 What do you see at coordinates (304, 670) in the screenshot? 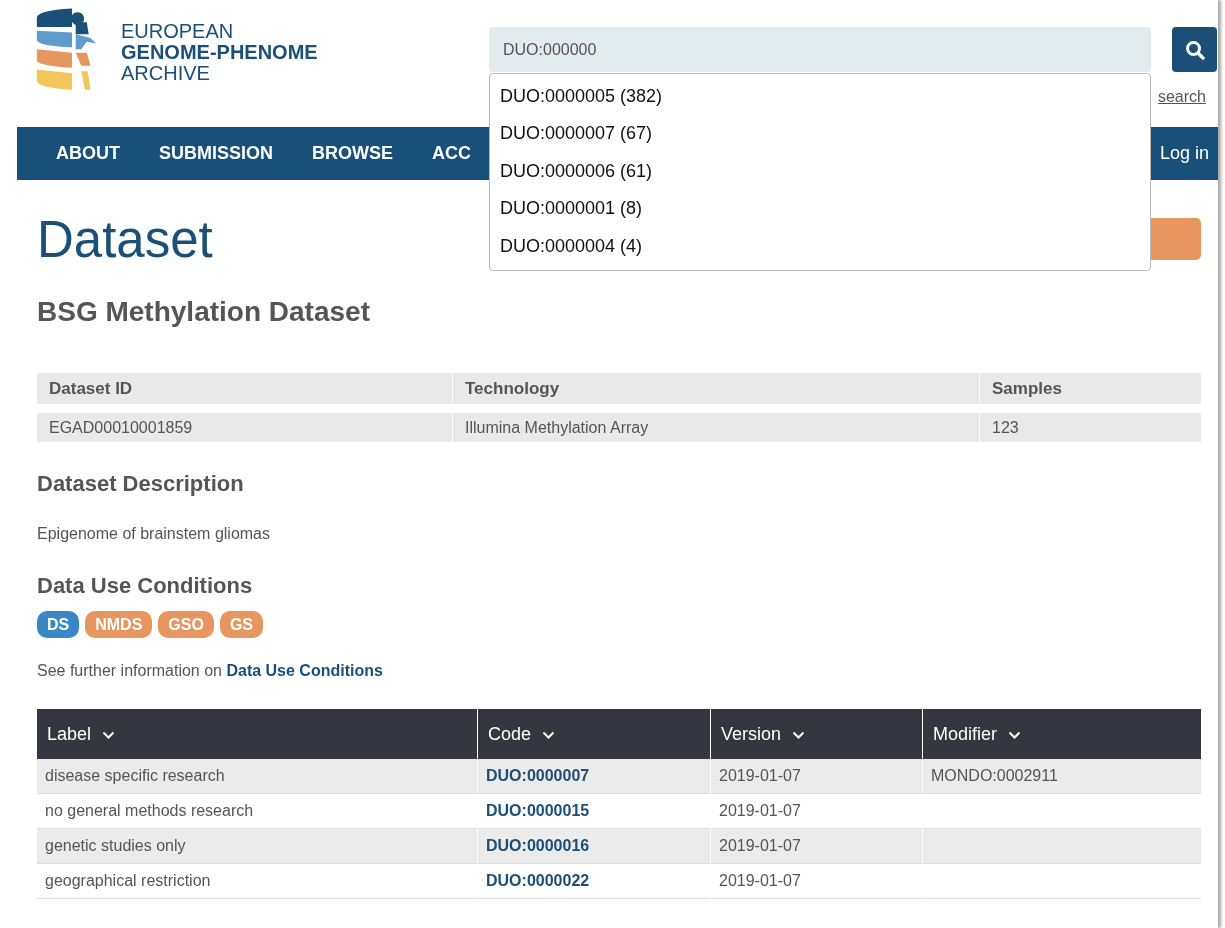
I see `conditions-link: Data Use Conditions` at bounding box center [304, 670].